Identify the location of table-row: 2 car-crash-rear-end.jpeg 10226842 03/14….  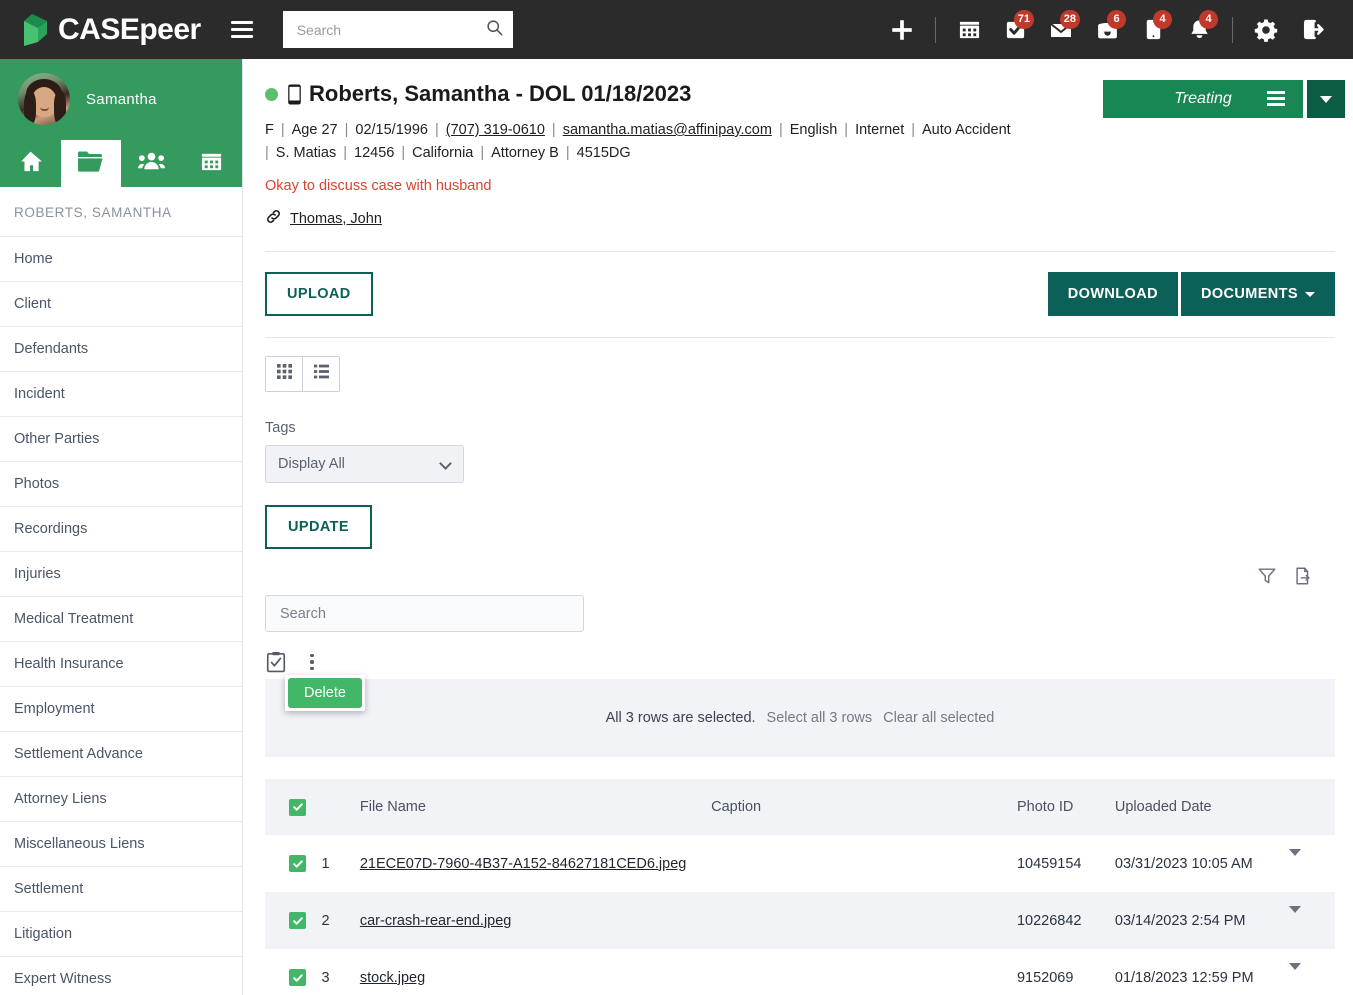
(800, 920).